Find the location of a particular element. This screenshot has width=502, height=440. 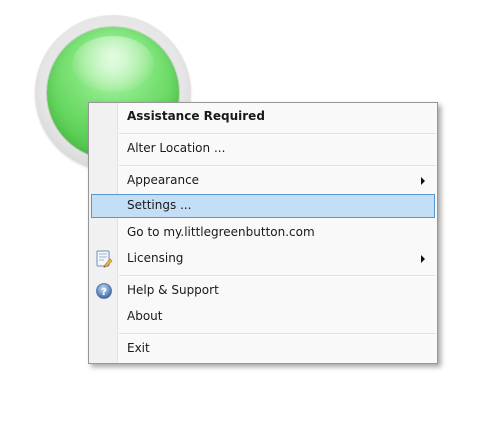

menu-item-label: Licensing is located at coordinates (155, 258).